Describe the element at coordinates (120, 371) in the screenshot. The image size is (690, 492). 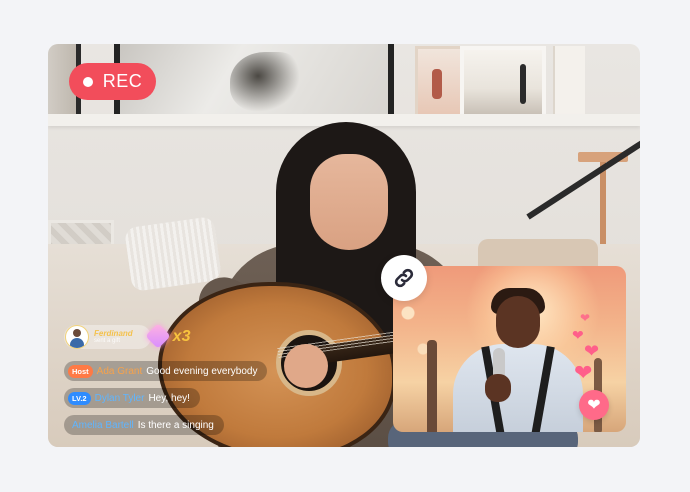
I see `chat-username: Ada Grant` at that location.